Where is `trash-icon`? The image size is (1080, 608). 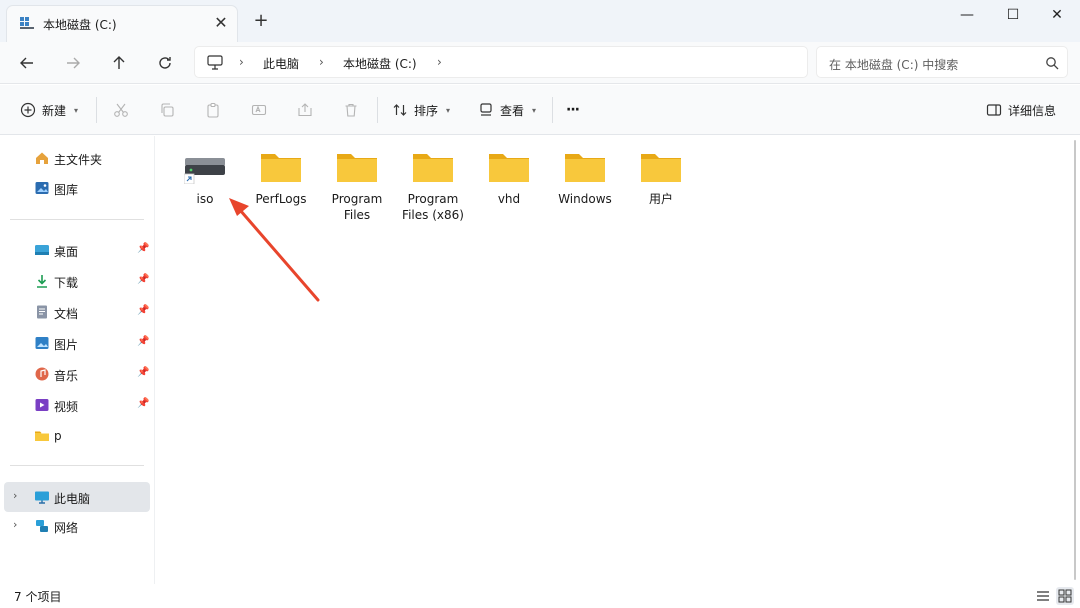
trash-icon is located at coordinates (351, 110).